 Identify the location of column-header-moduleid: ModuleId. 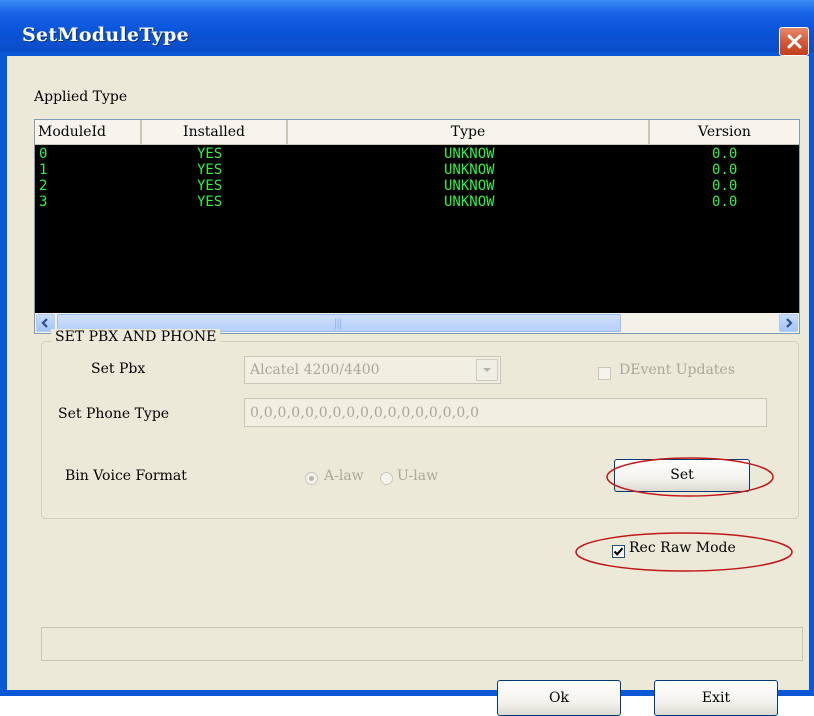
(88, 132).